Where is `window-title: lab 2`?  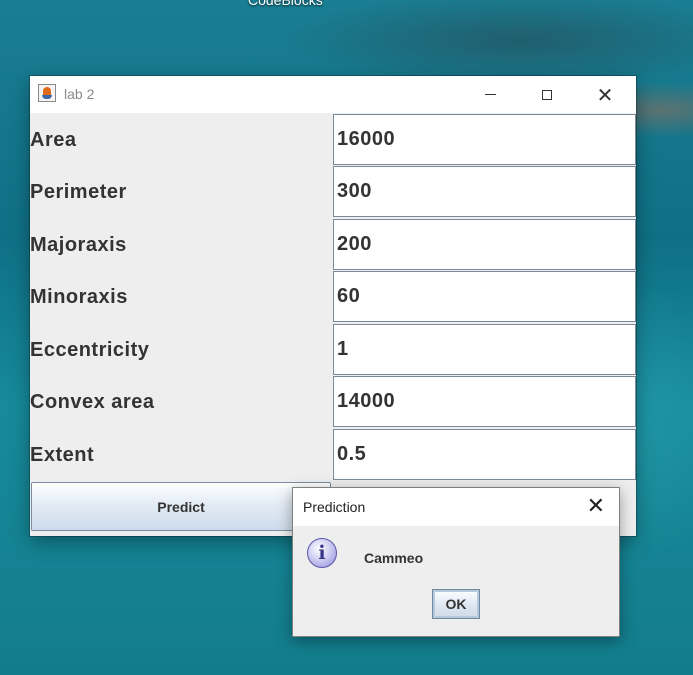 window-title: lab 2 is located at coordinates (79, 94).